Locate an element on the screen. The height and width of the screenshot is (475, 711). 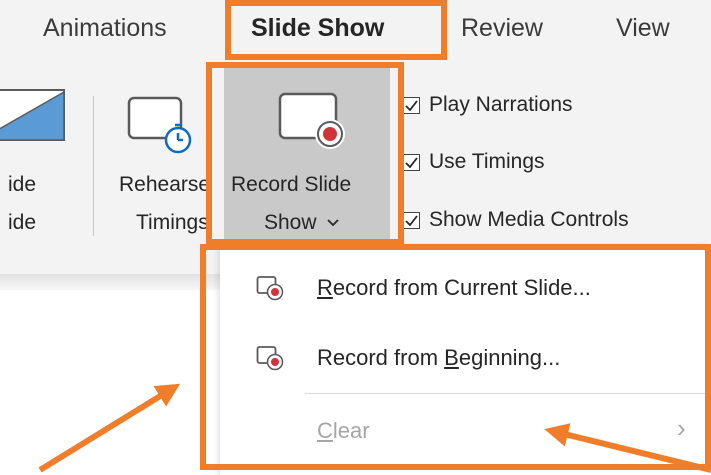
annotation-arrow-right is located at coordinates (627, 448).